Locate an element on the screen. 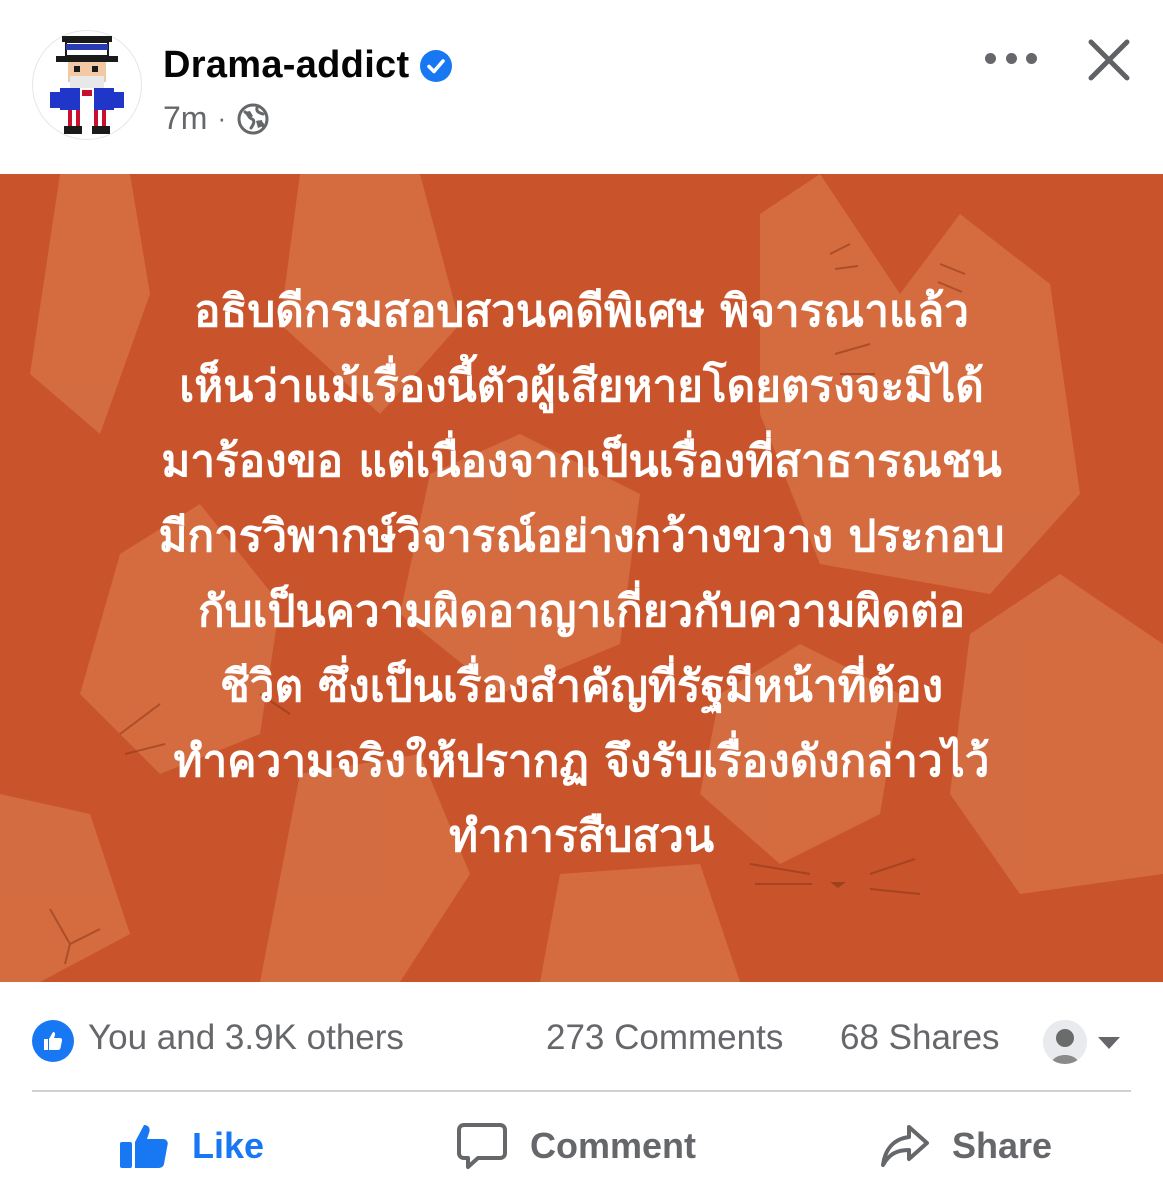  like-reaction-icon is located at coordinates (53, 1041).